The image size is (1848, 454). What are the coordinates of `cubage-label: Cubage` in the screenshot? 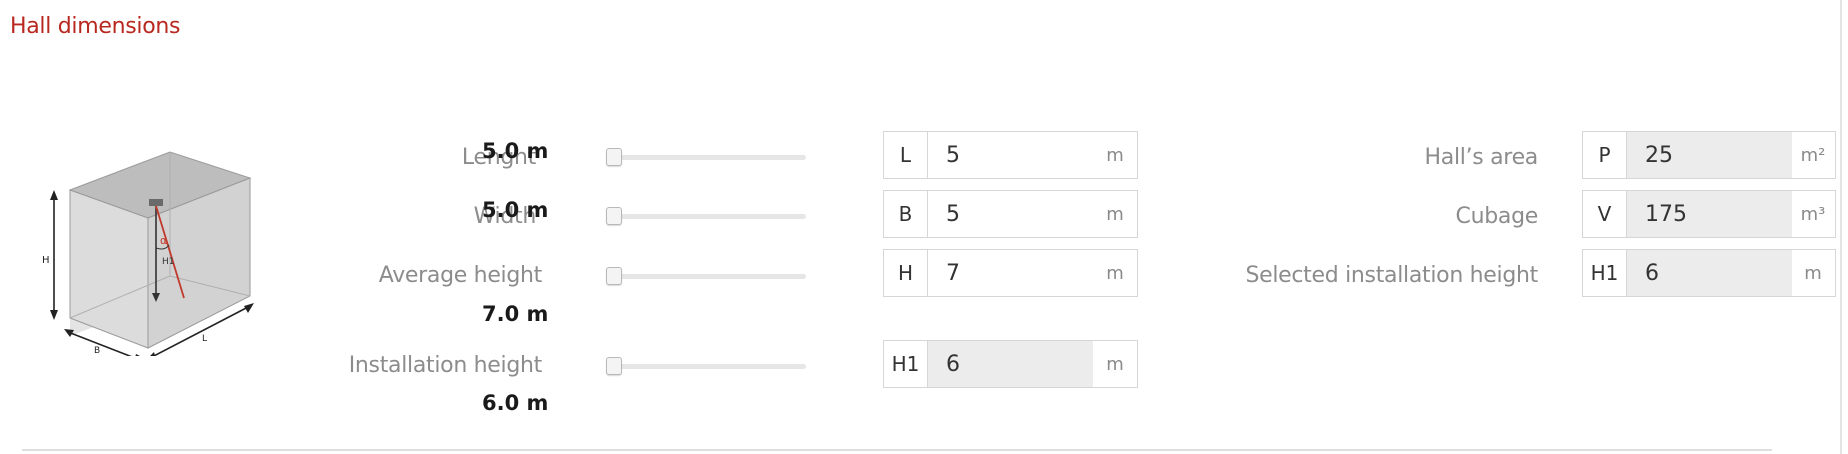 It's located at (1497, 216).